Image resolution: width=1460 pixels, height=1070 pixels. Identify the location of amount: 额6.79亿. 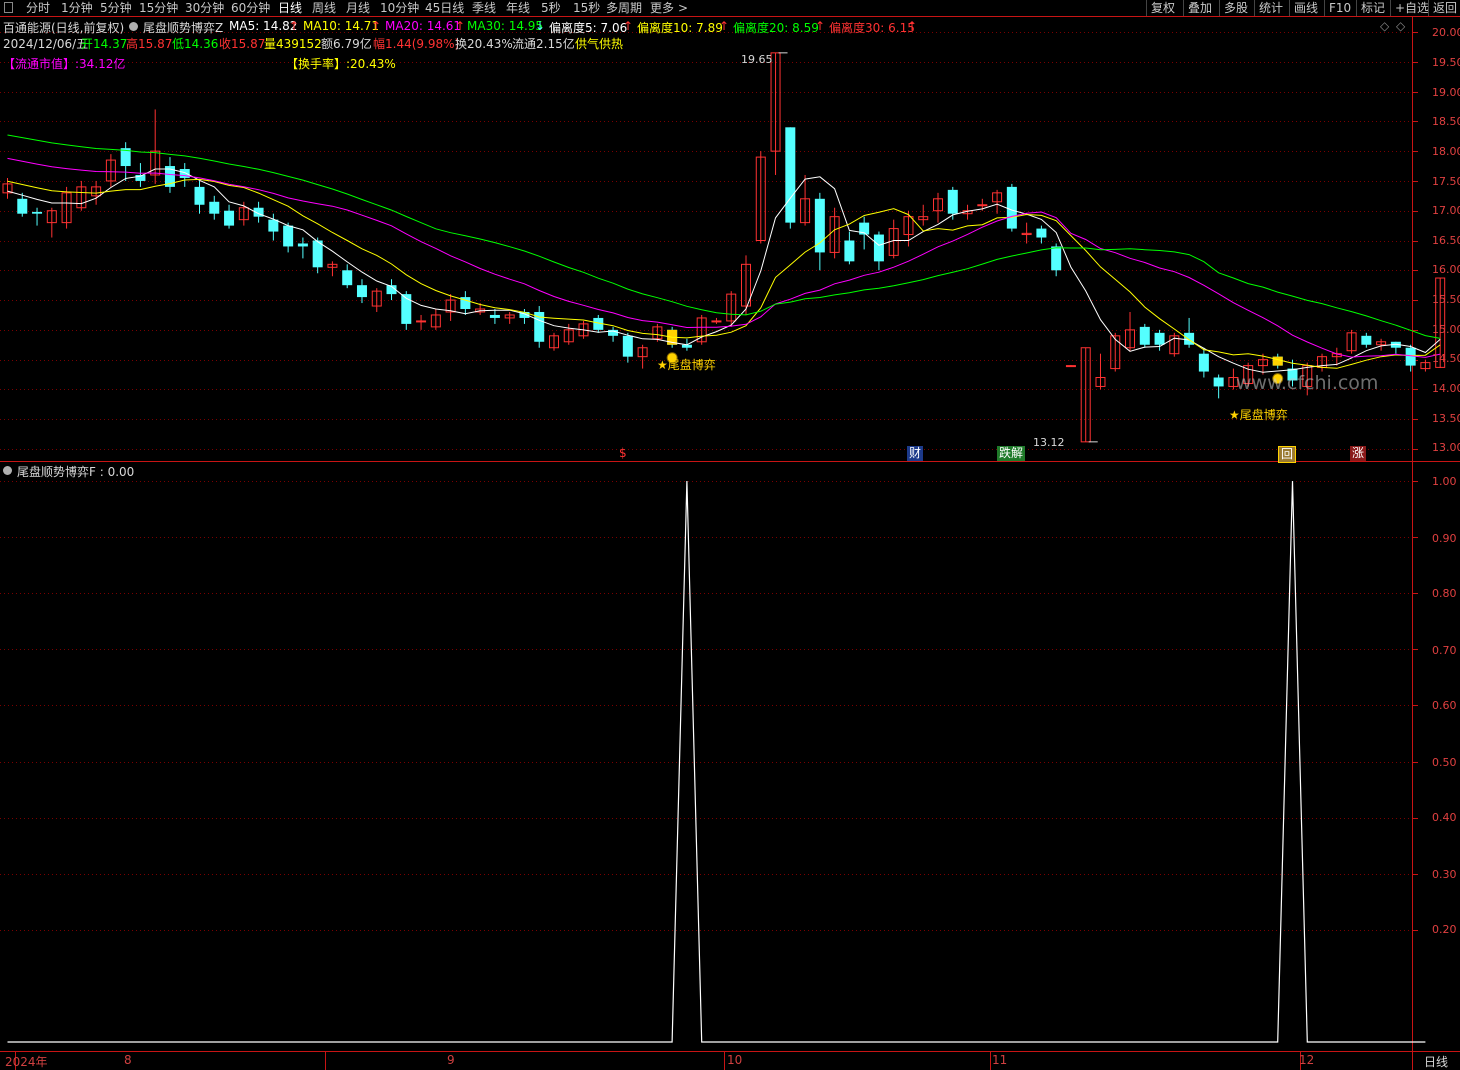
(346, 44).